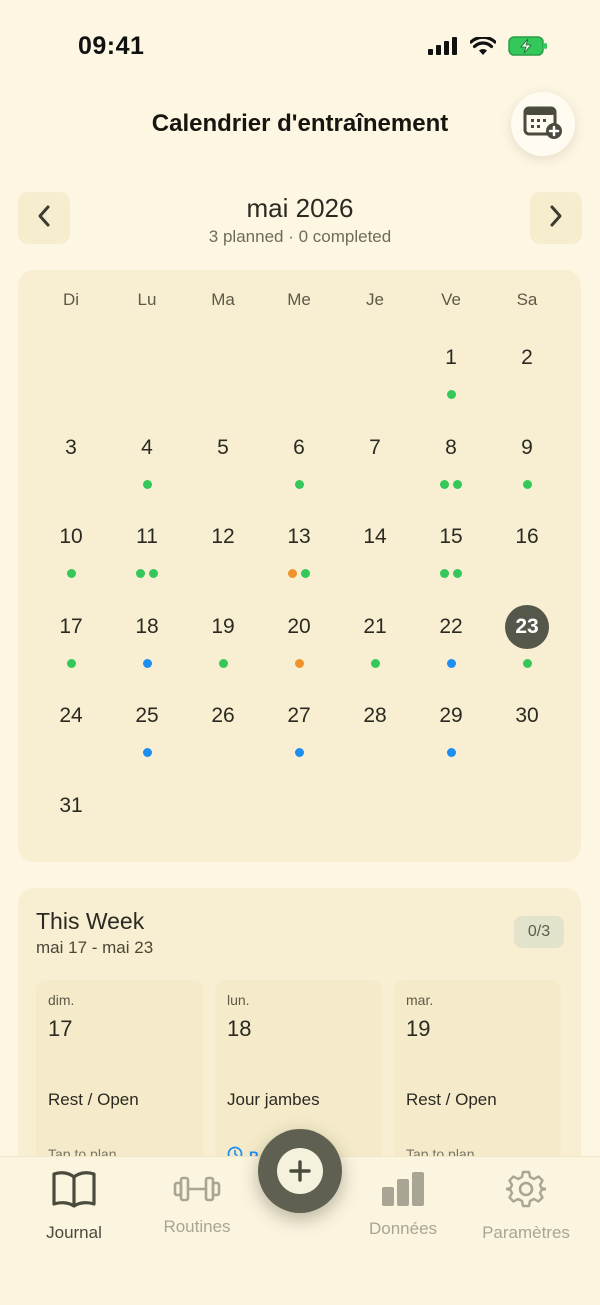  I want to click on next-month-button, so click(556, 218).